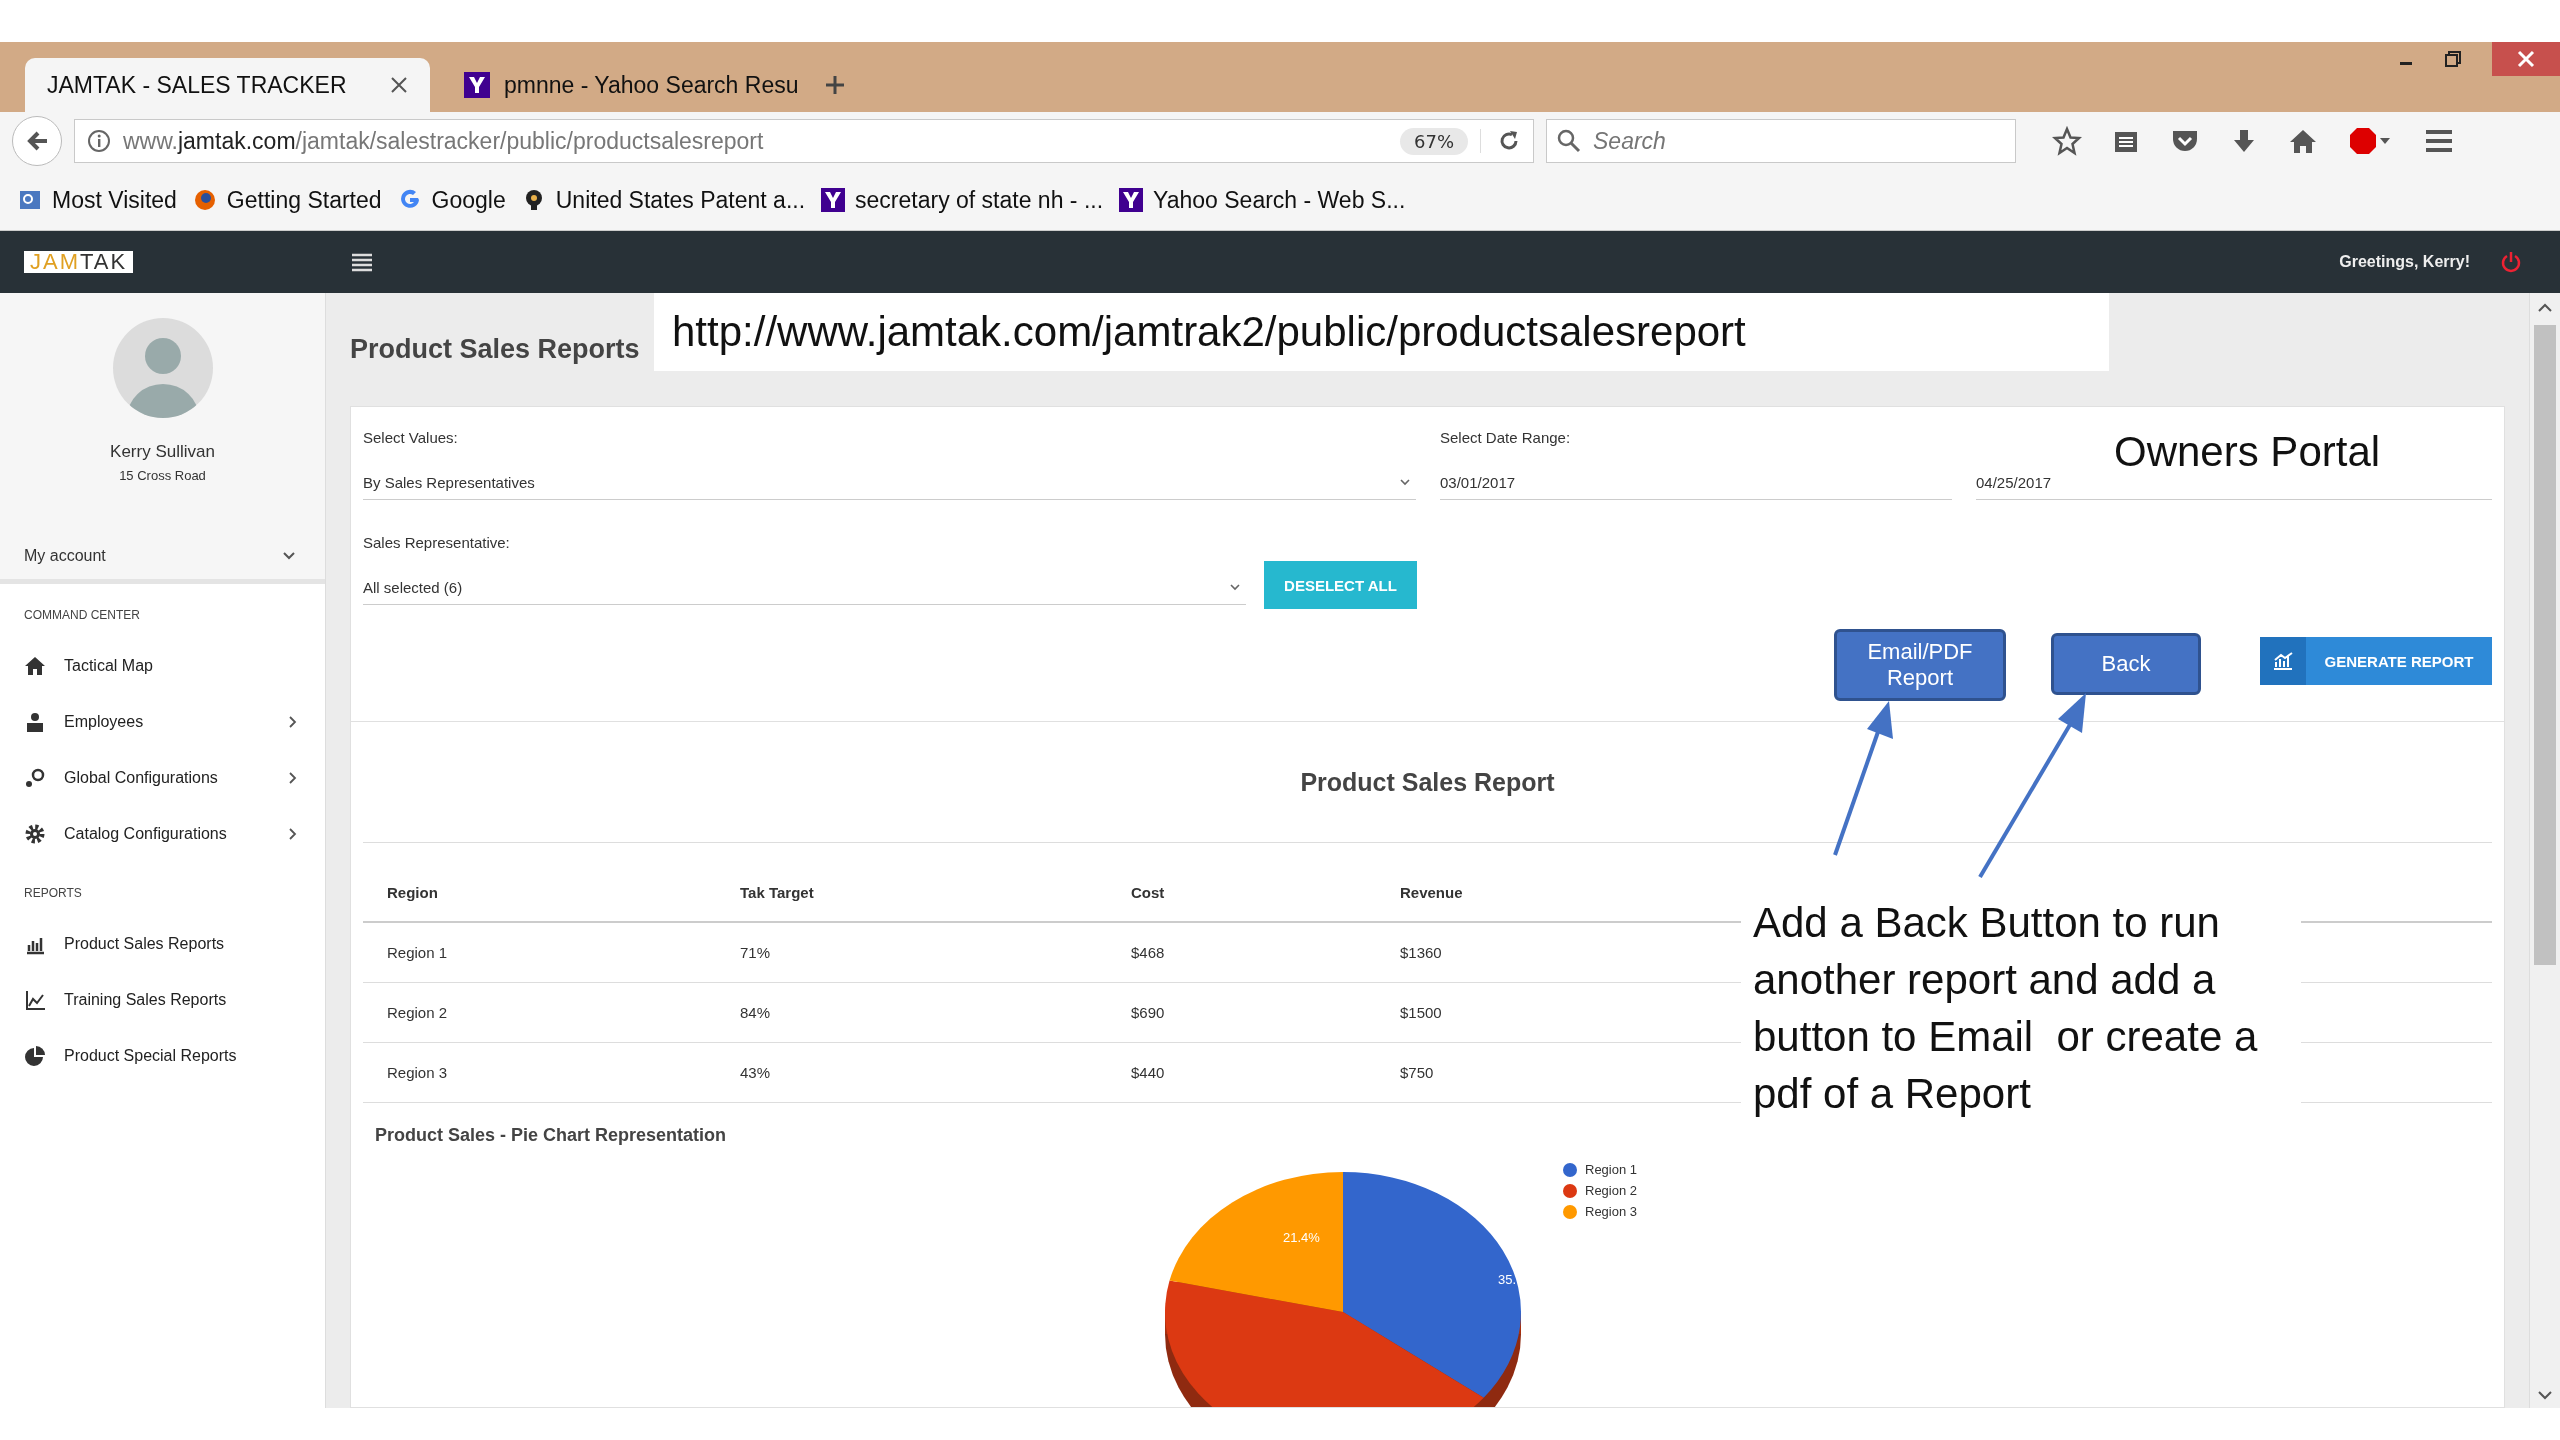 Image resolution: width=2560 pixels, height=1440 pixels. What do you see at coordinates (1507, 1279) in the screenshot?
I see `slice-label: 35.` at bounding box center [1507, 1279].